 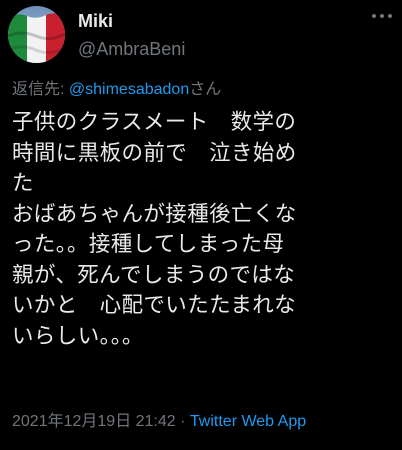 I want to click on tweet-meta: 2021年12月19日 21:42 · Twitter Web App, so click(x=159, y=422).